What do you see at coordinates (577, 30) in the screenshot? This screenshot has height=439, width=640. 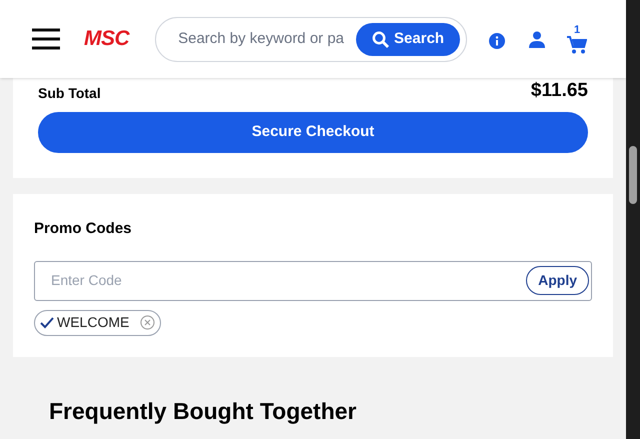 I see `cart-count: 1` at bounding box center [577, 30].